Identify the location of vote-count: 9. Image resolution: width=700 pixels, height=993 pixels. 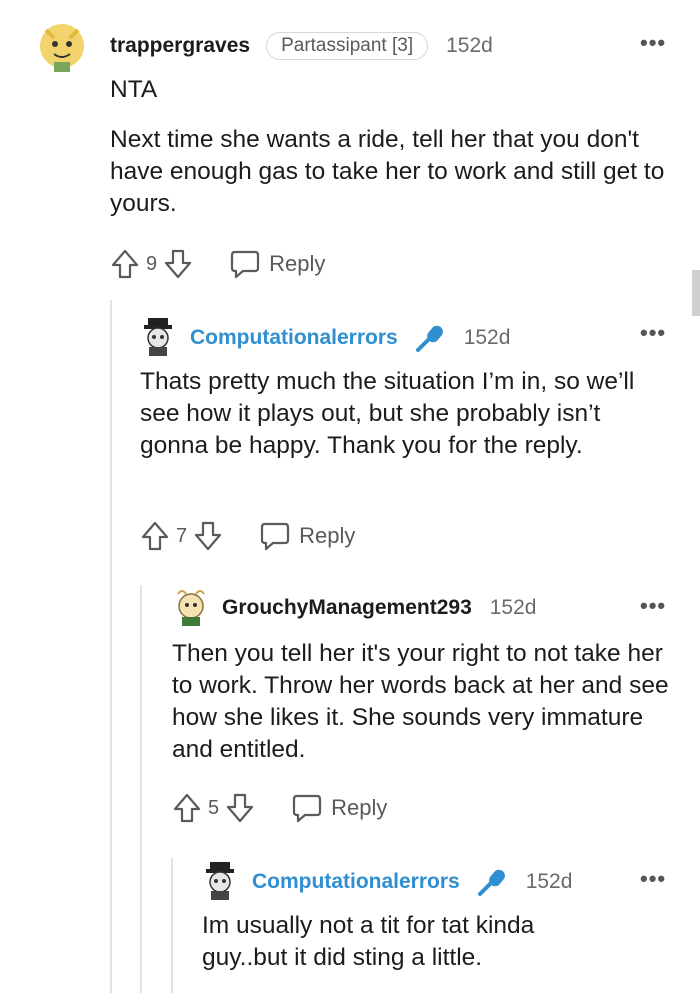
(152, 263).